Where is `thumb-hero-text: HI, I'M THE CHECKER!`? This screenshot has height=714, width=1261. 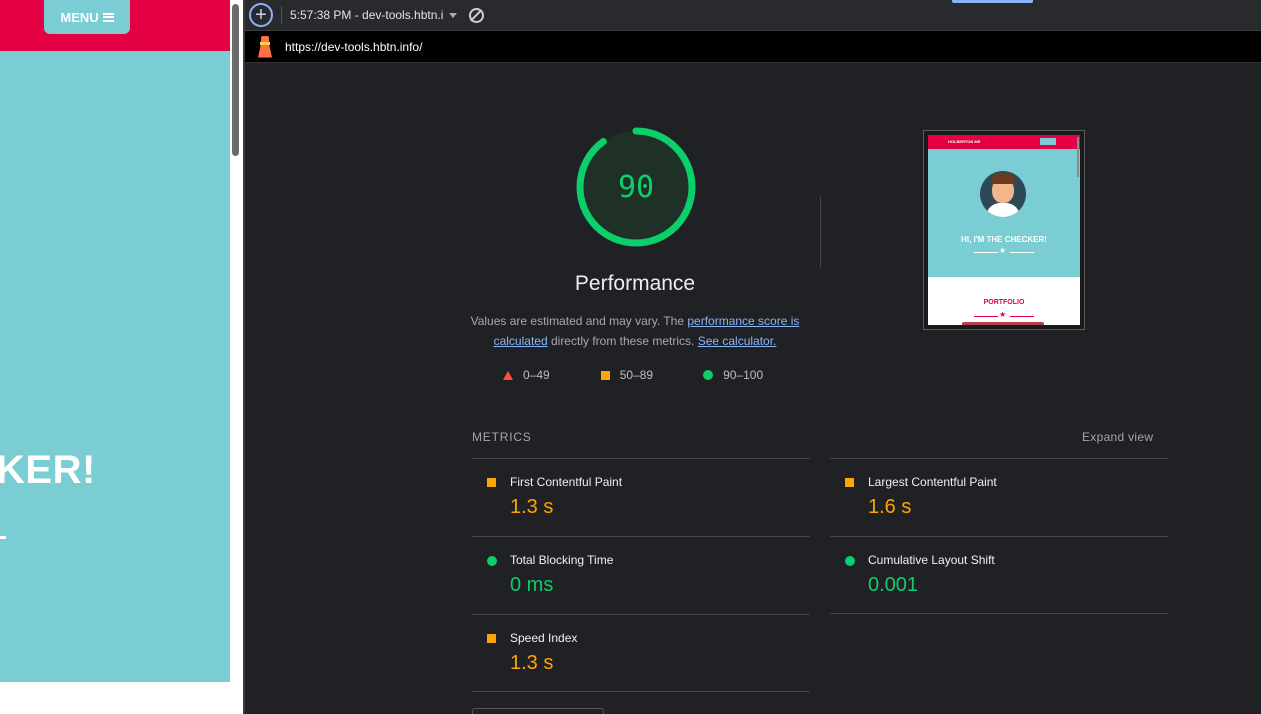
thumb-hero-text: HI, I'M THE CHECKER! is located at coordinates (1004, 239).